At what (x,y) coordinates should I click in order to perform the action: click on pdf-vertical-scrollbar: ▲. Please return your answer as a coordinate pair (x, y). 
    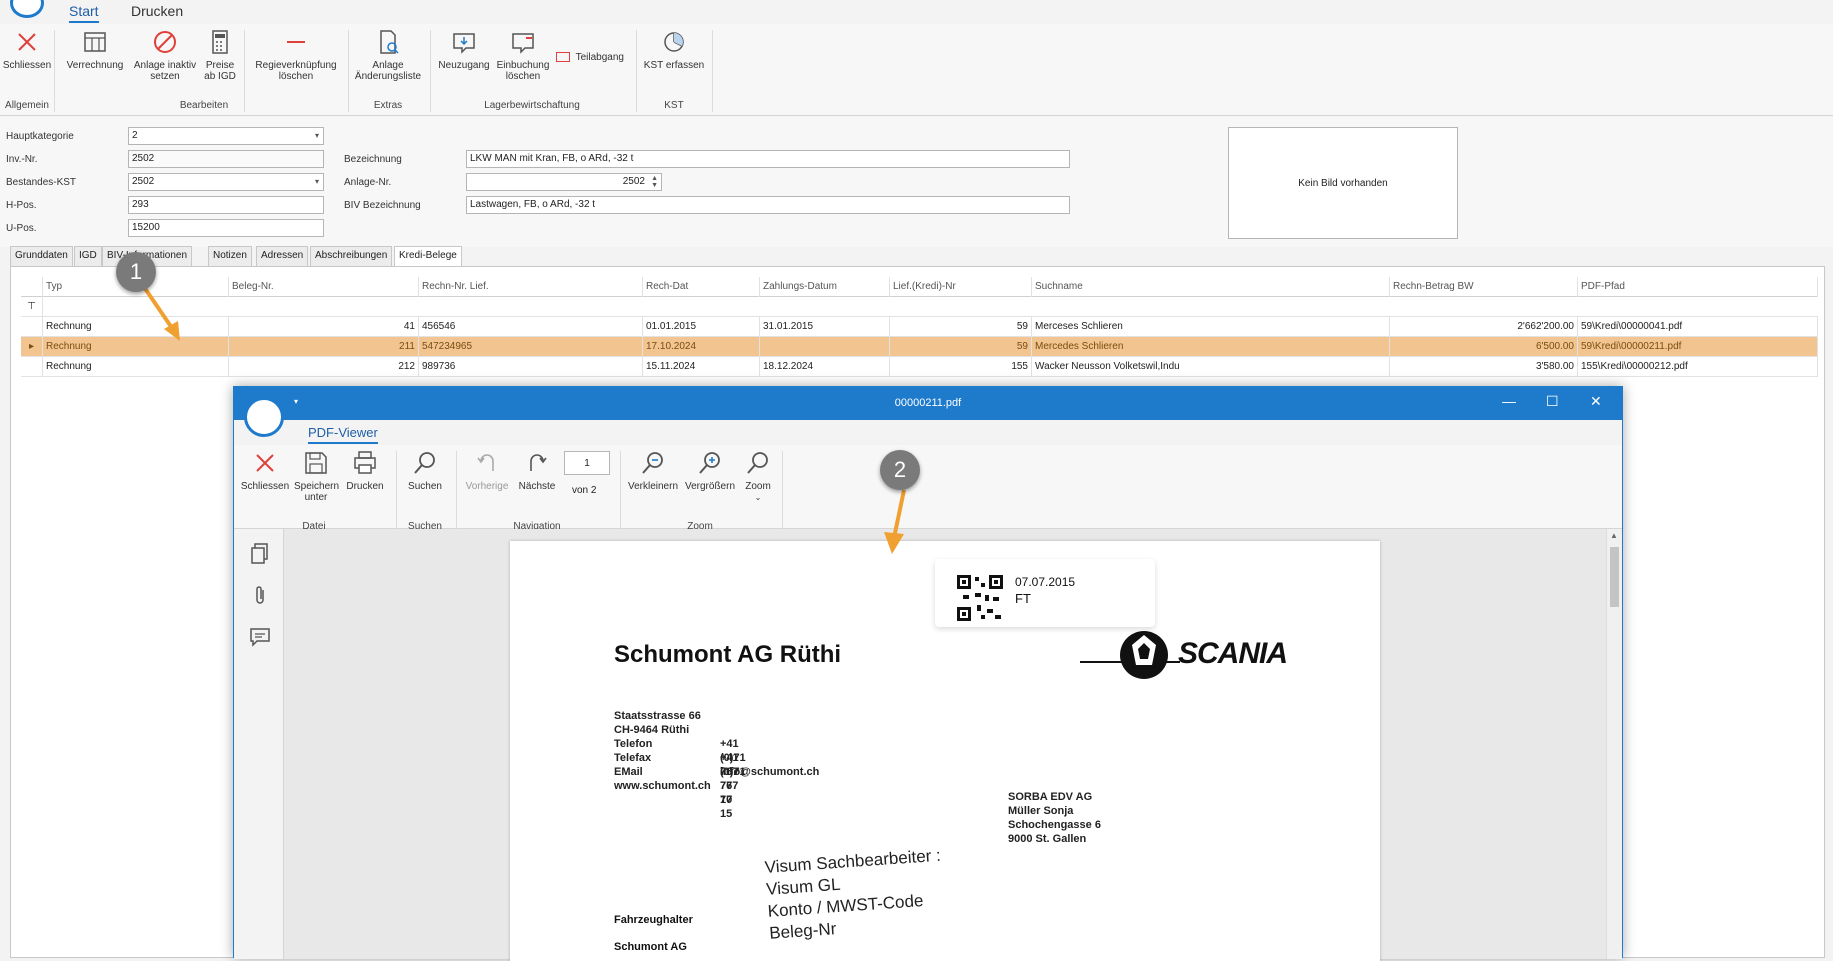
    Looking at the image, I should click on (1614, 744).